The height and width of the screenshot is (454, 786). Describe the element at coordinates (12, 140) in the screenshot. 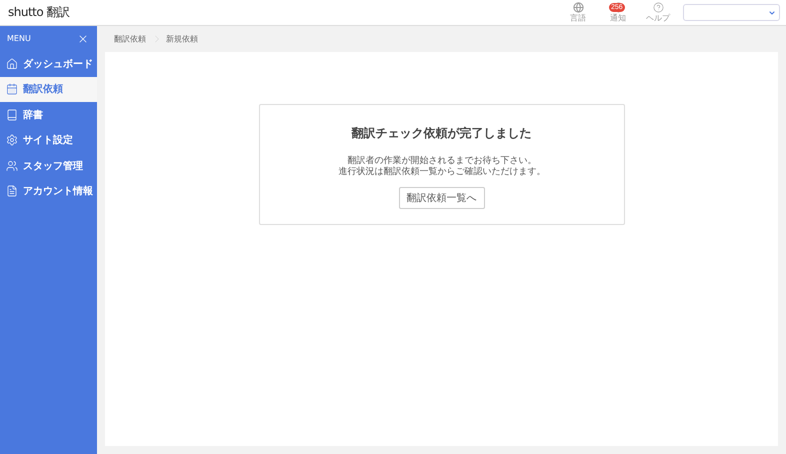

I see `settings-icon` at that location.